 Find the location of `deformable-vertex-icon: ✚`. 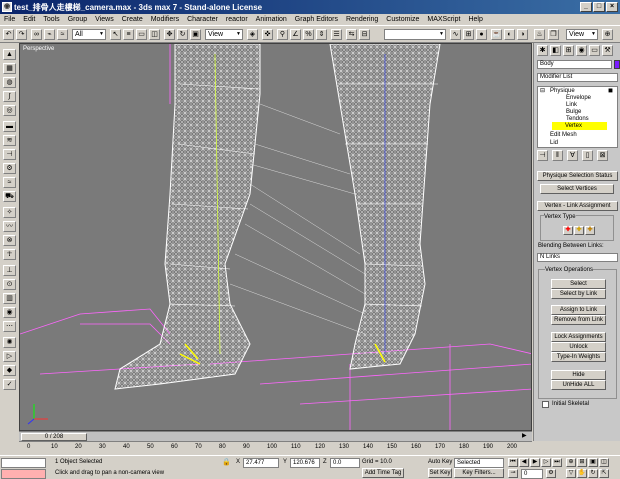

deformable-vertex-icon: ✚ is located at coordinates (579, 230).